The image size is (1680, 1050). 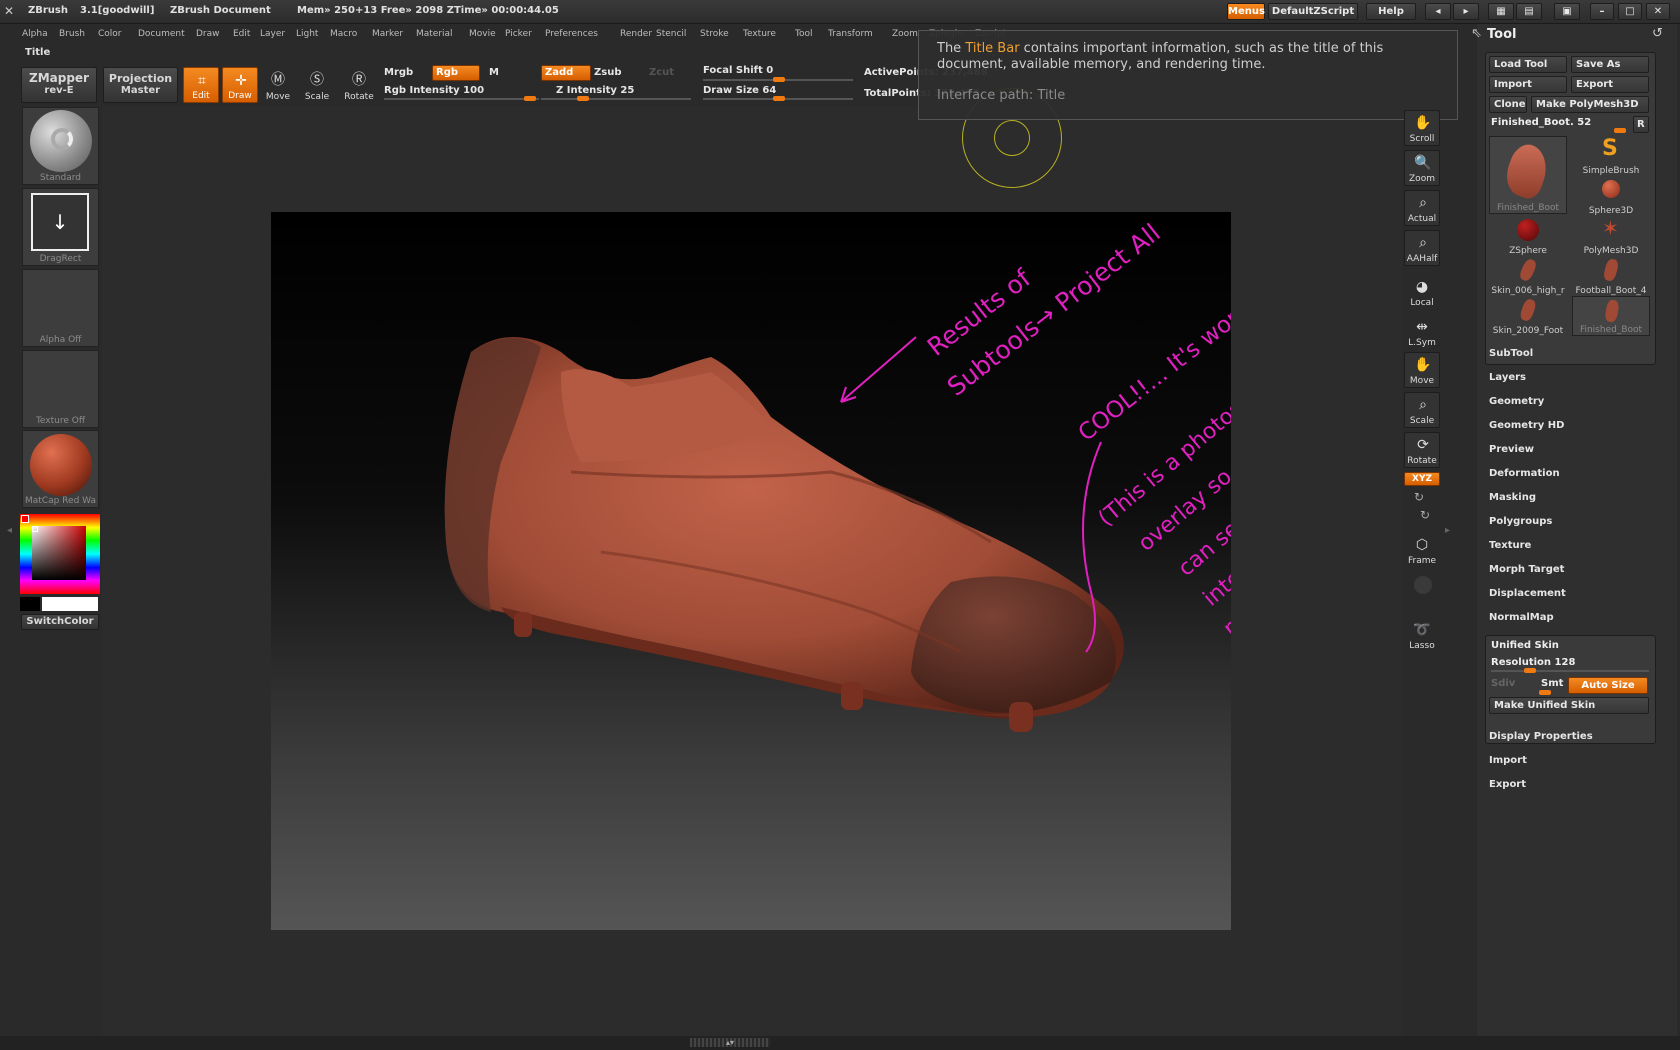 I want to click on rgb-intensity-track, so click(x=461, y=99).